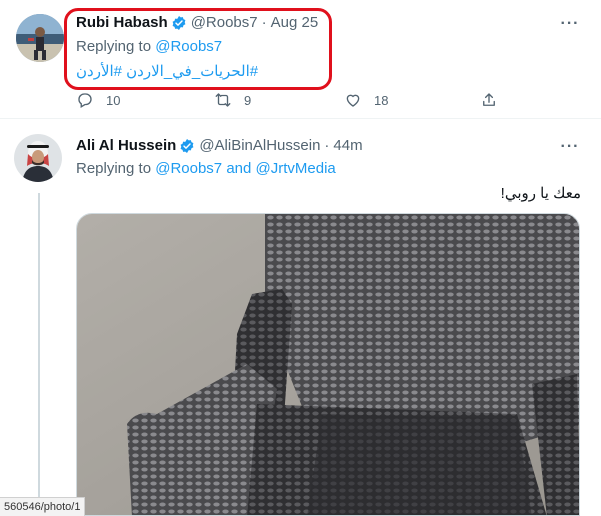 This screenshot has width=601, height=516. What do you see at coordinates (366, 100) in the screenshot?
I see `like-button: 18` at bounding box center [366, 100].